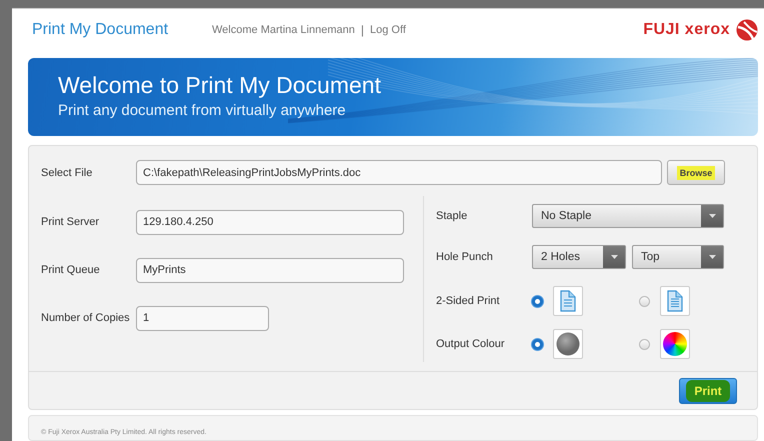 The width and height of the screenshot is (764, 441). Describe the element at coordinates (86, 318) in the screenshot. I see `field-label: Number of Copies` at that location.